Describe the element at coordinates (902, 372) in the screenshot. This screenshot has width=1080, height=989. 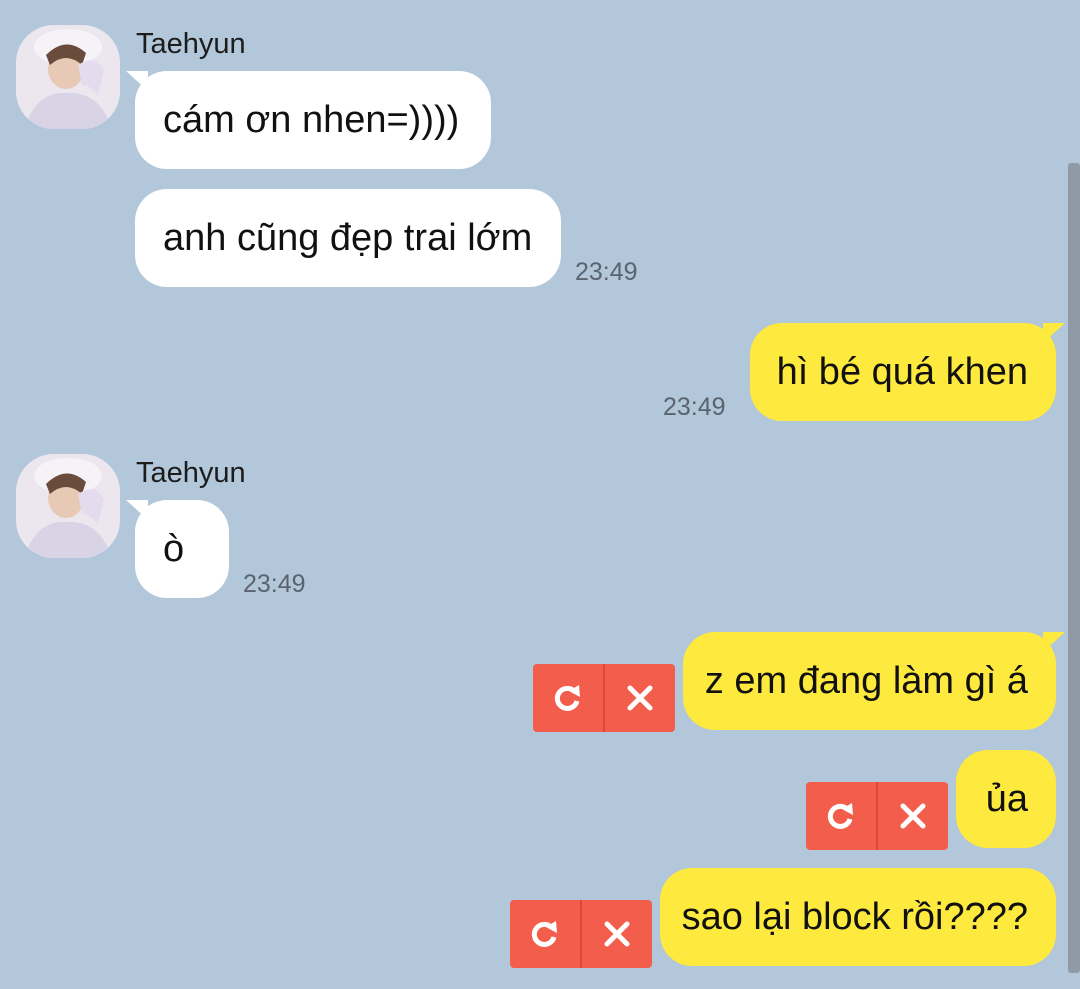
I see `message-text: hì bé quá khen` at that location.